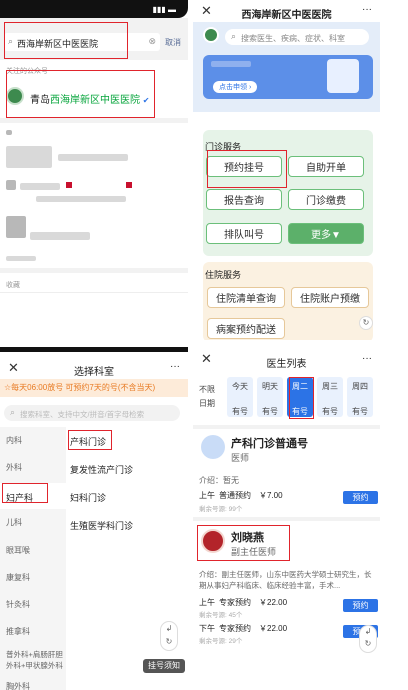 This screenshot has width=408, height=690. What do you see at coordinates (288, 301) in the screenshot?
I see `inpatient-section: 住院服务 住院清单查询 住院账户预缴 病案预约配送` at bounding box center [288, 301].